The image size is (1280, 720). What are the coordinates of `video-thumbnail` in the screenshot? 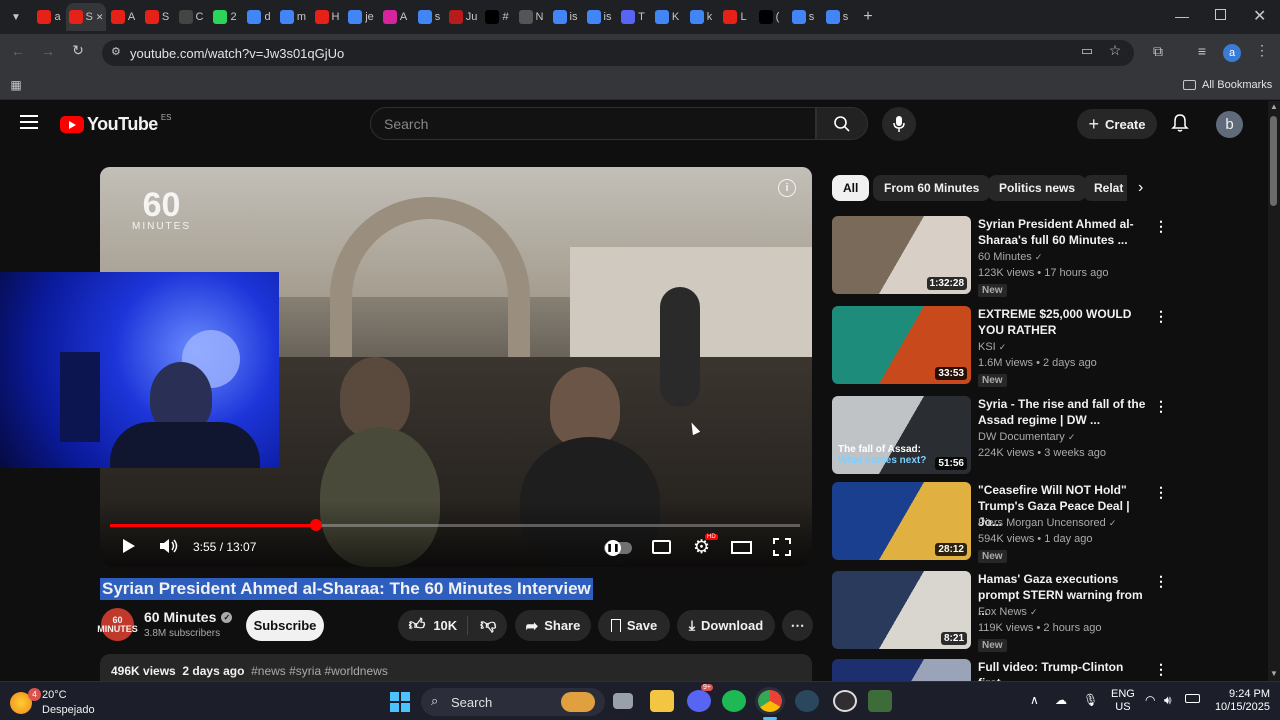 It's located at (901, 670).